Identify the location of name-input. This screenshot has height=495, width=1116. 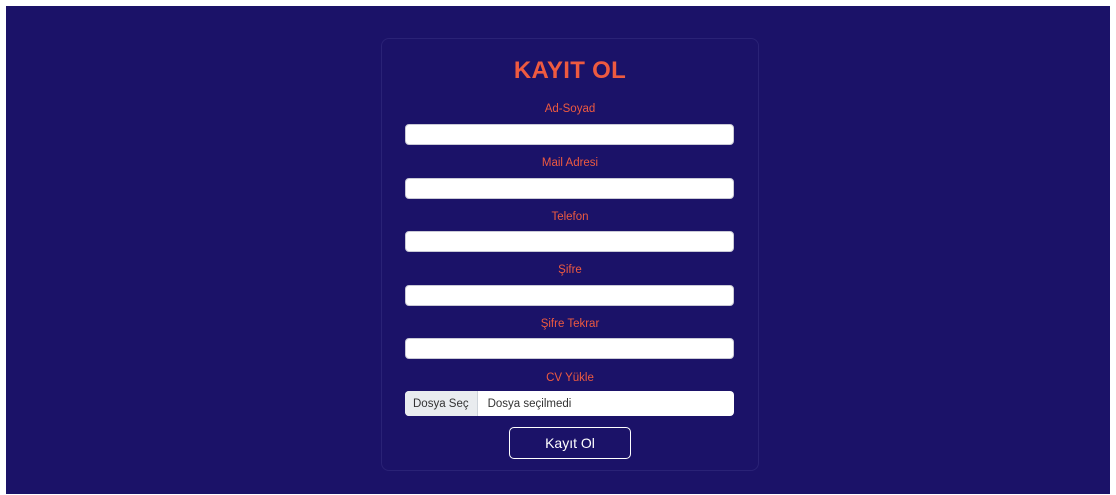
(569, 134).